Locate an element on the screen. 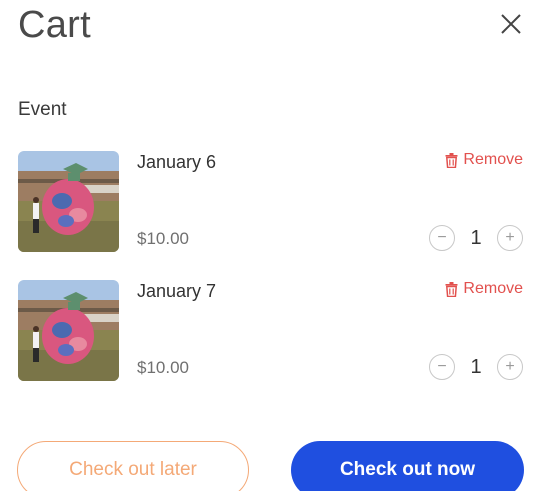  item-name: January 7 is located at coordinates (177, 291).